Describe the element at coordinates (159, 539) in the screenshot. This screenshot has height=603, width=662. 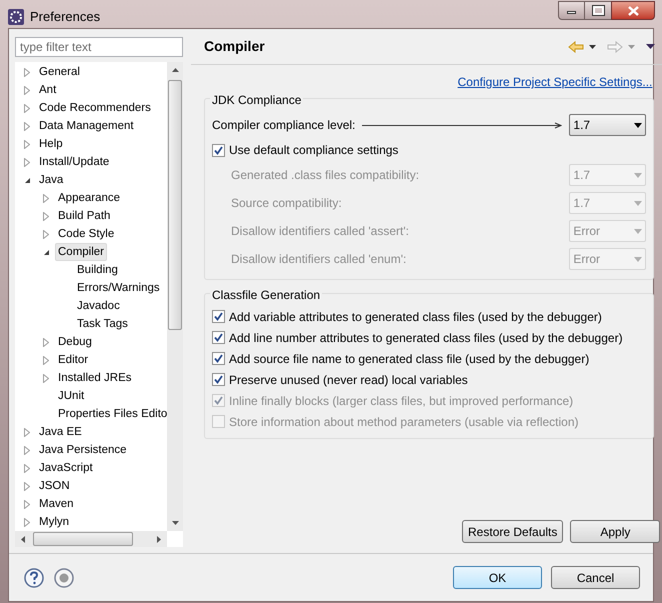
I see `scroll-right-icon` at that location.